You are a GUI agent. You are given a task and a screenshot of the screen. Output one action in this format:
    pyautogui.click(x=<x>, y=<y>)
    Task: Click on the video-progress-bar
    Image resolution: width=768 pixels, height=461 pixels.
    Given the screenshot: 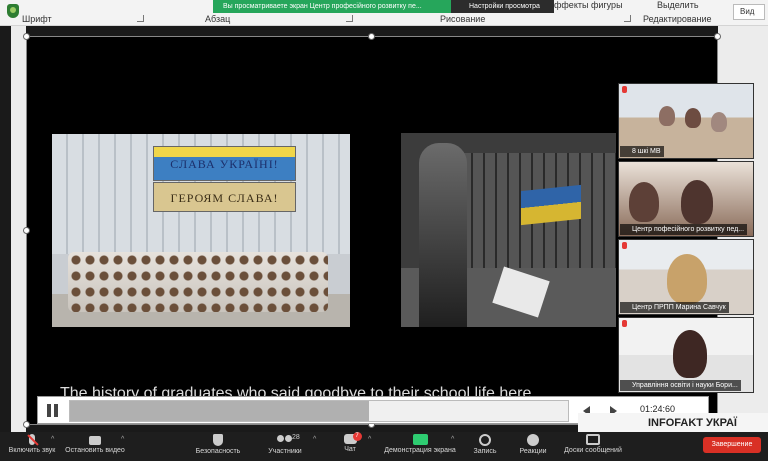 What is the action you would take?
    pyautogui.click(x=319, y=411)
    